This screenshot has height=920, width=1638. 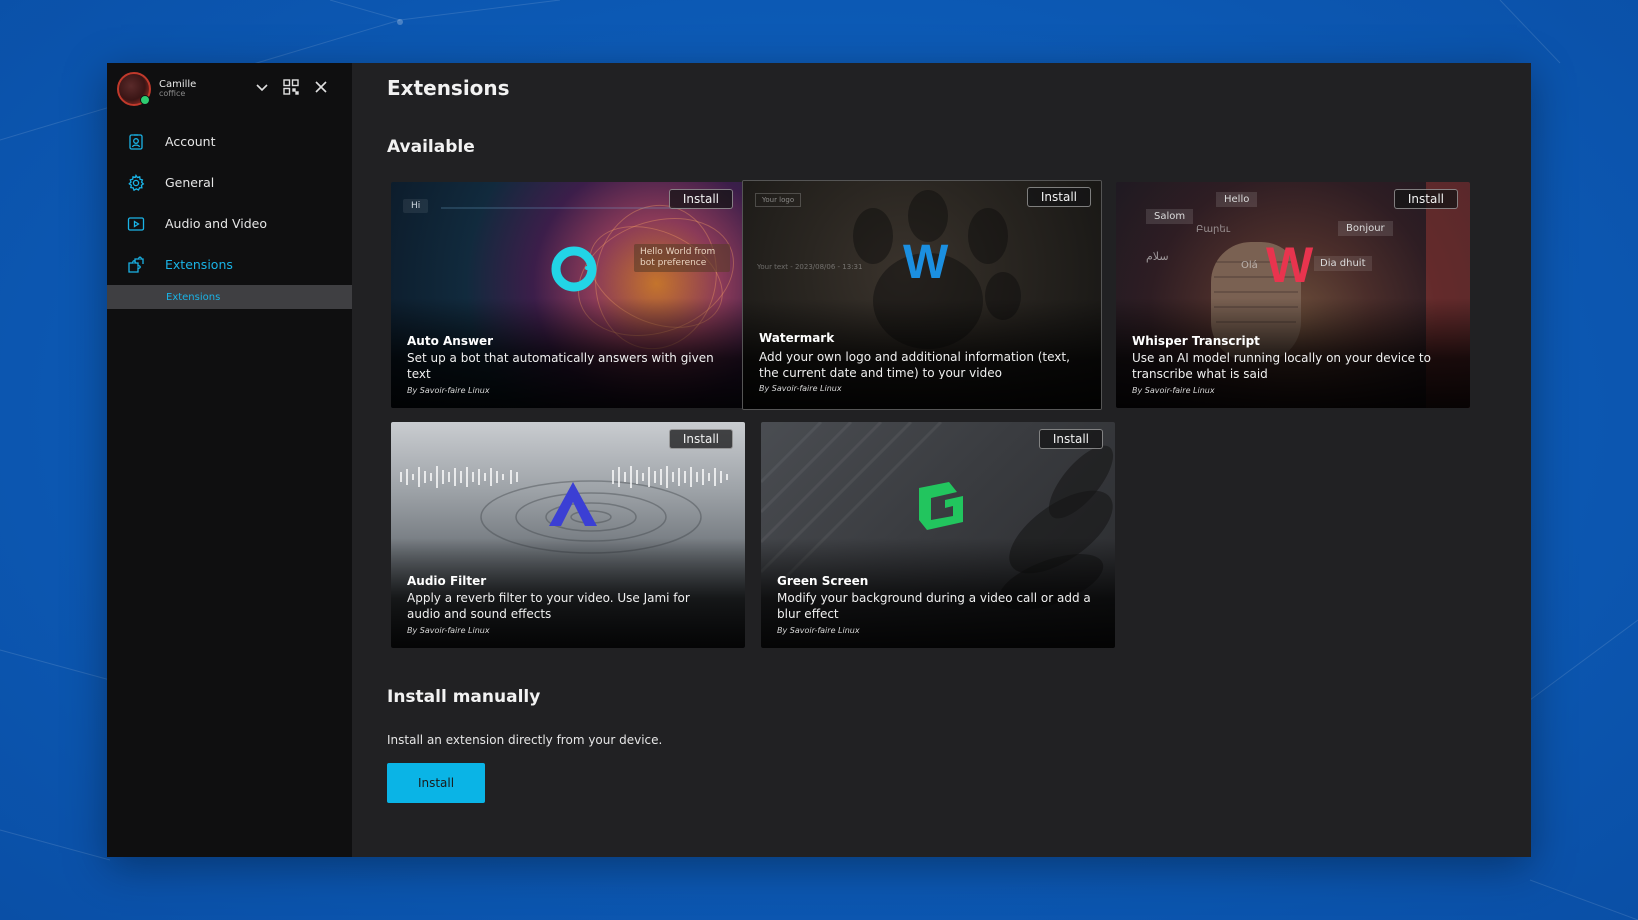 I want to click on bot-reply-bubble: Hello World from bot preference, so click(x=682, y=258).